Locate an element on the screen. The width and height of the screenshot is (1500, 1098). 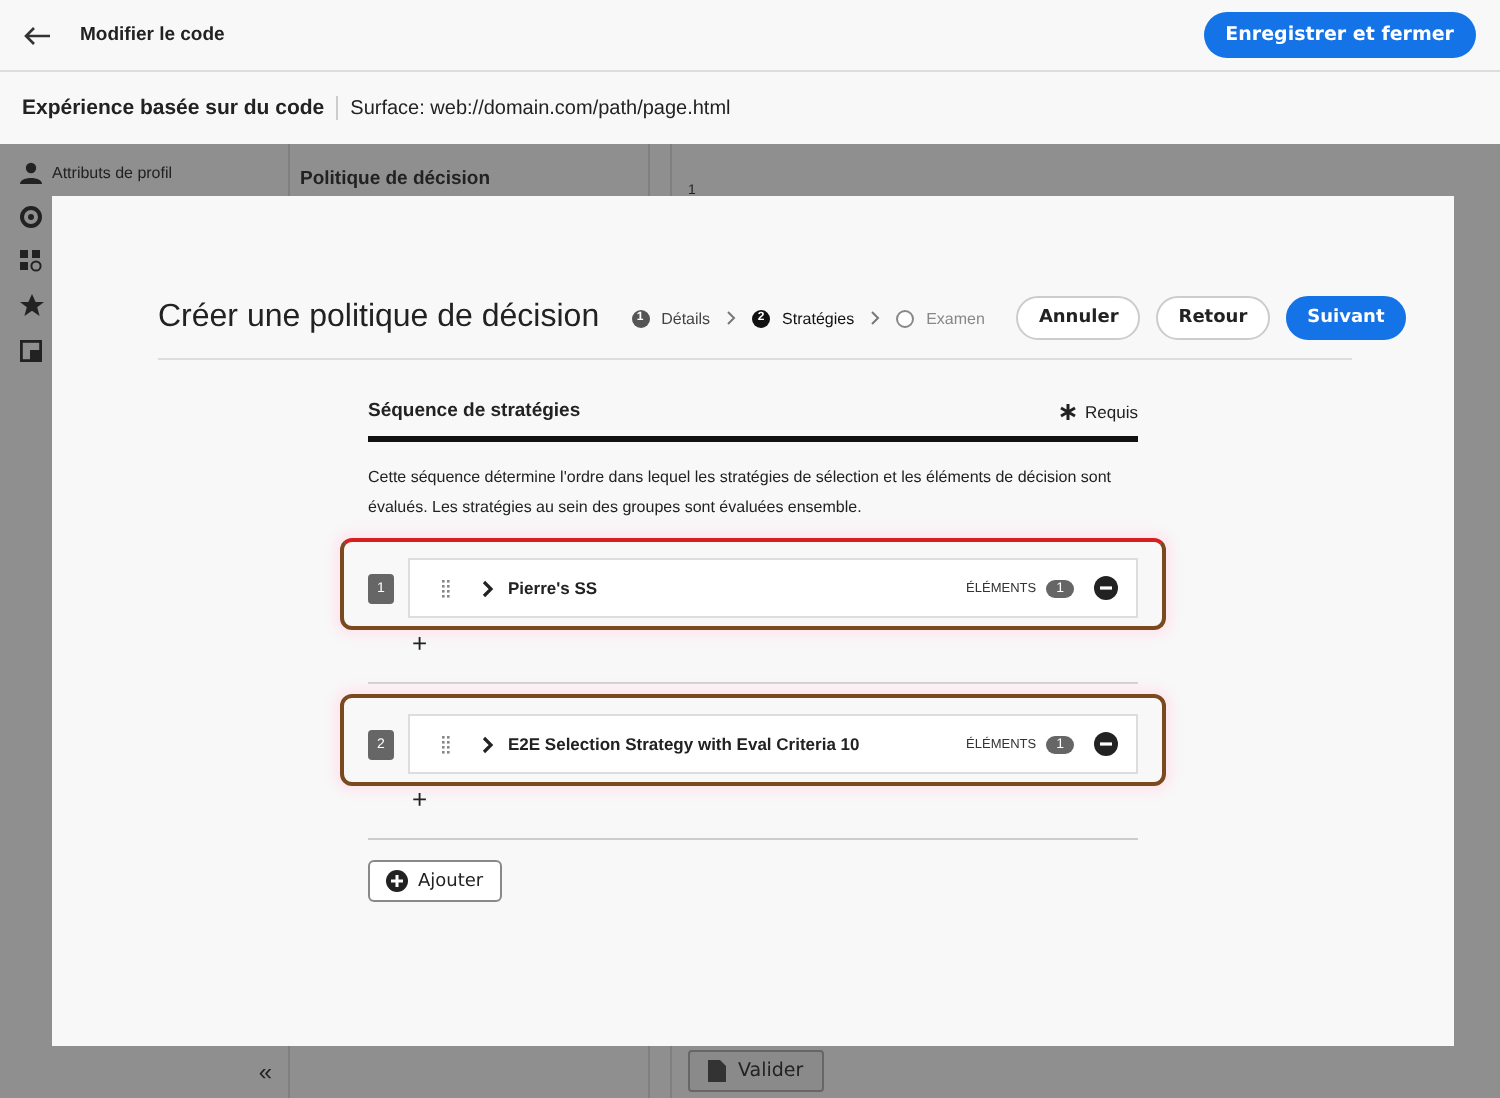
rail-label: Attributs de profil is located at coordinates (112, 173).